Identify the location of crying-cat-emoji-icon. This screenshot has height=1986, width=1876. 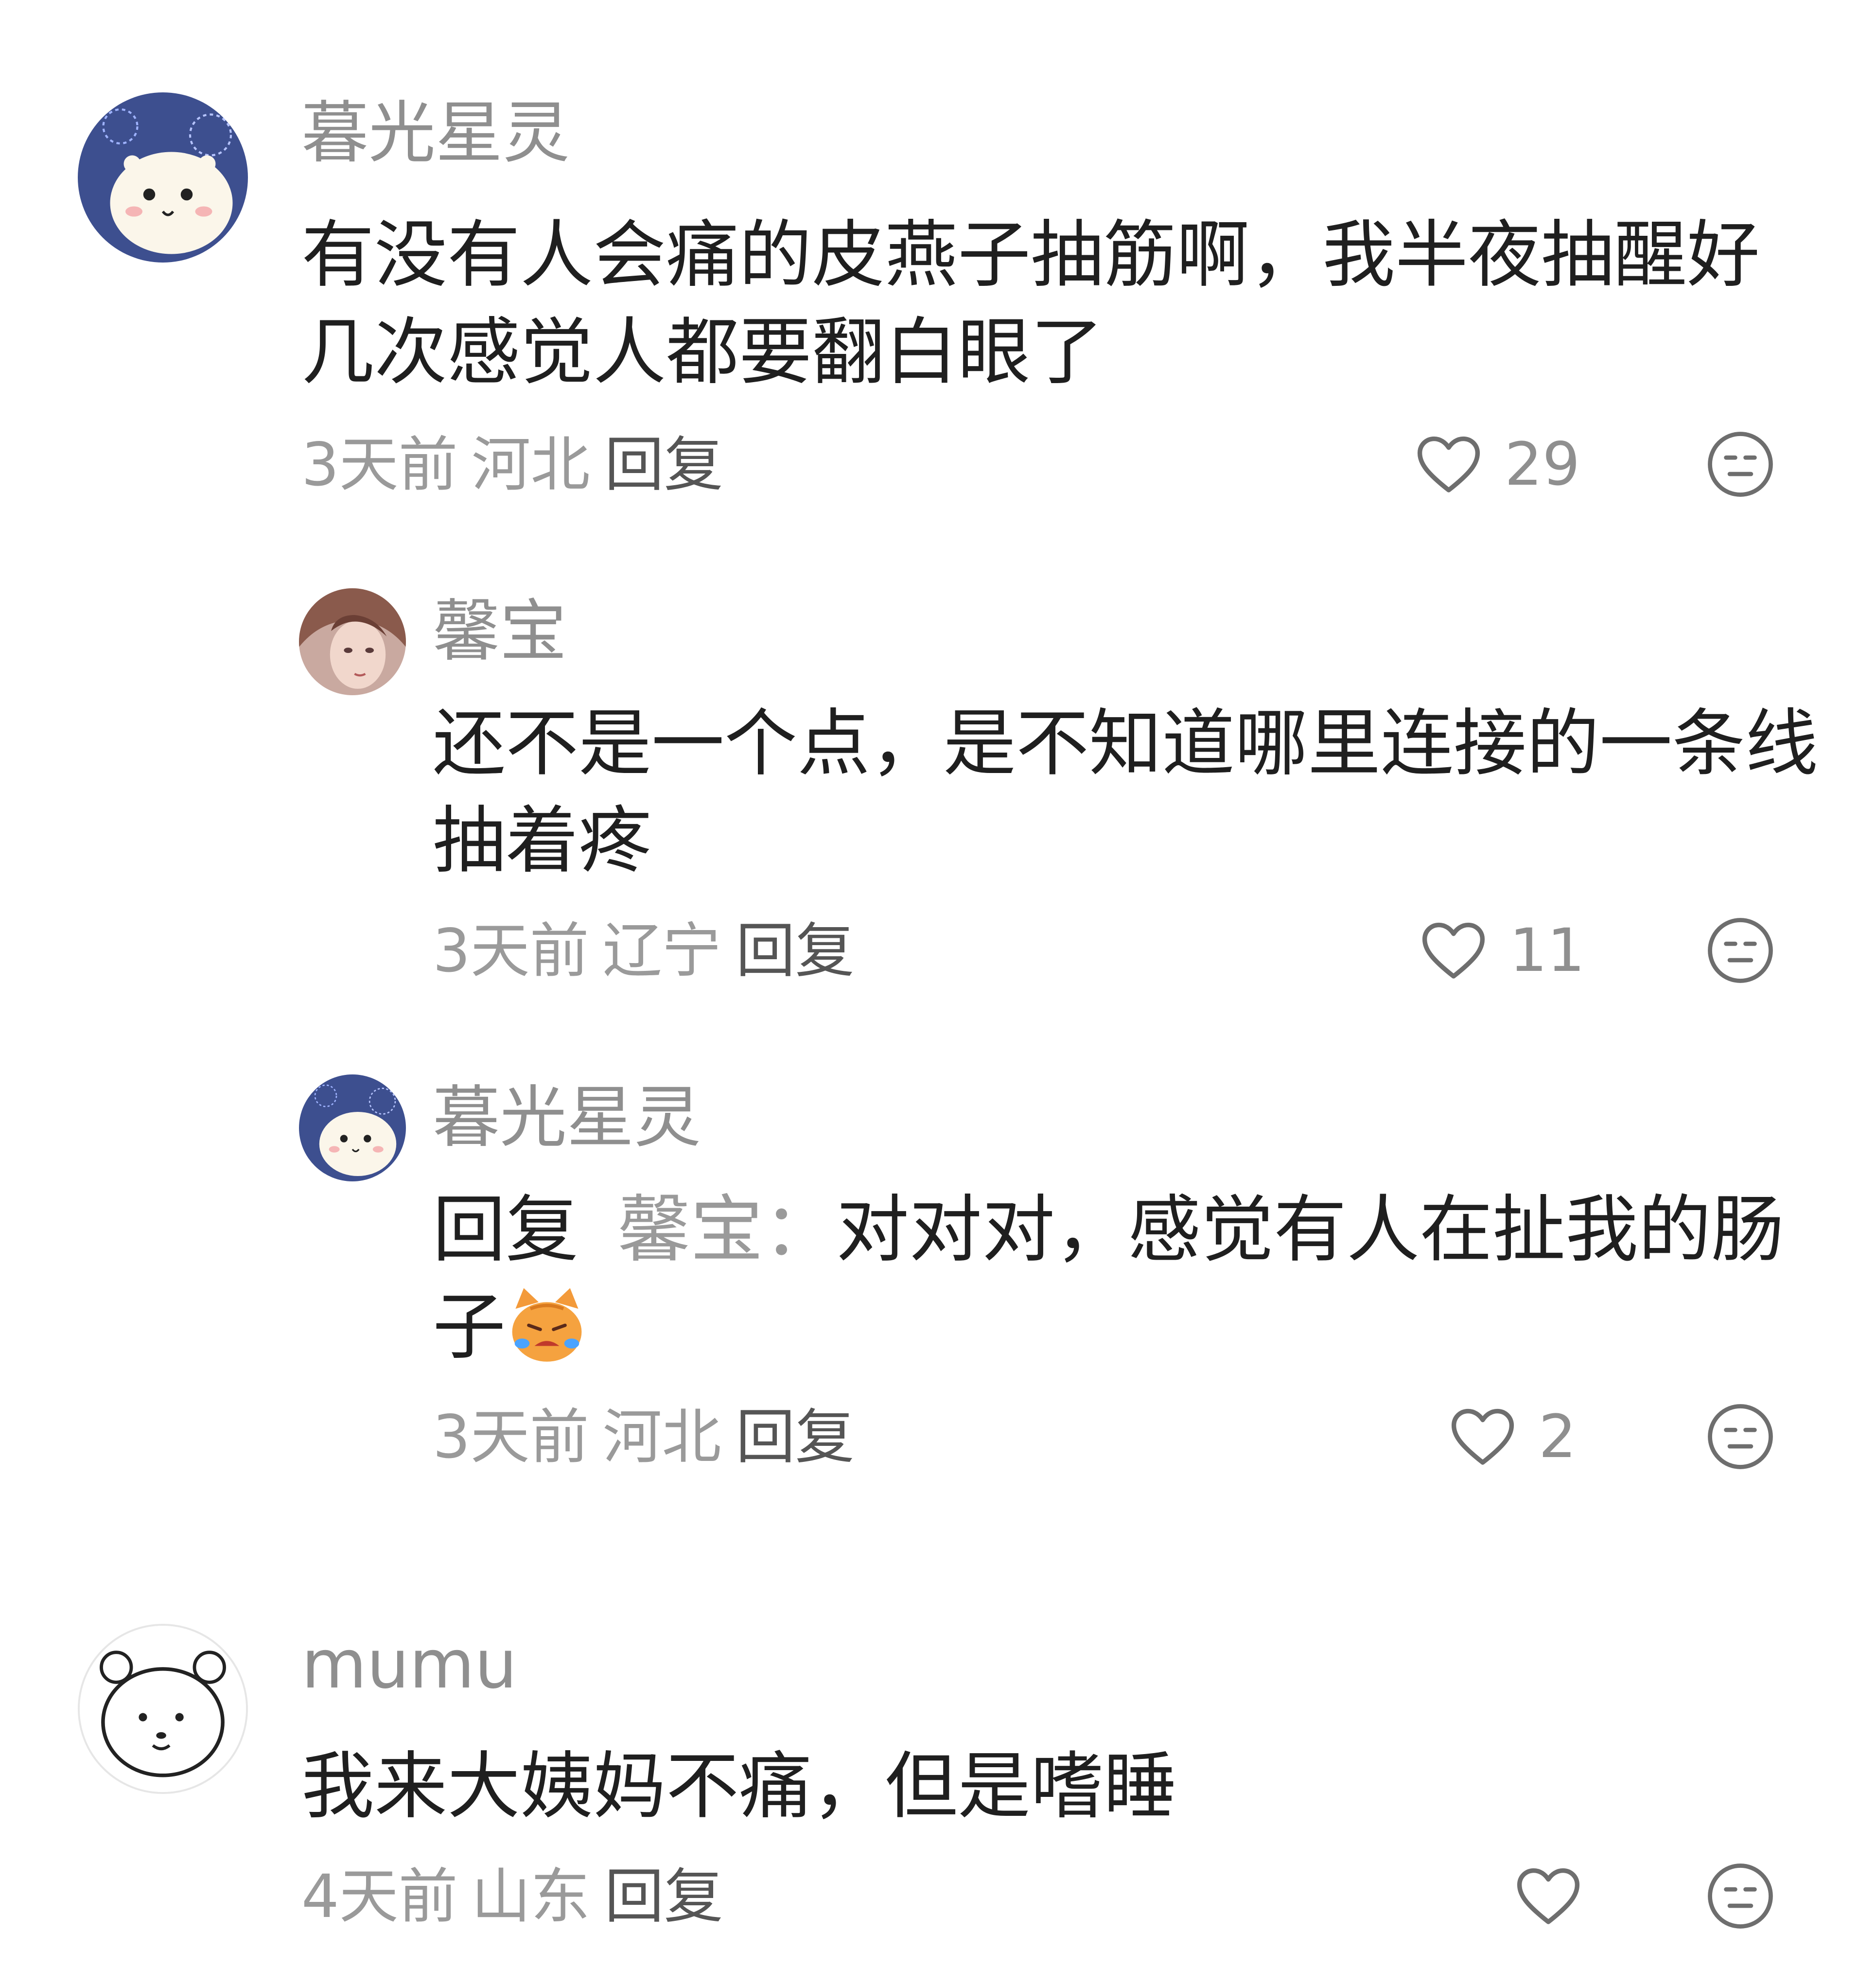
(547, 1325).